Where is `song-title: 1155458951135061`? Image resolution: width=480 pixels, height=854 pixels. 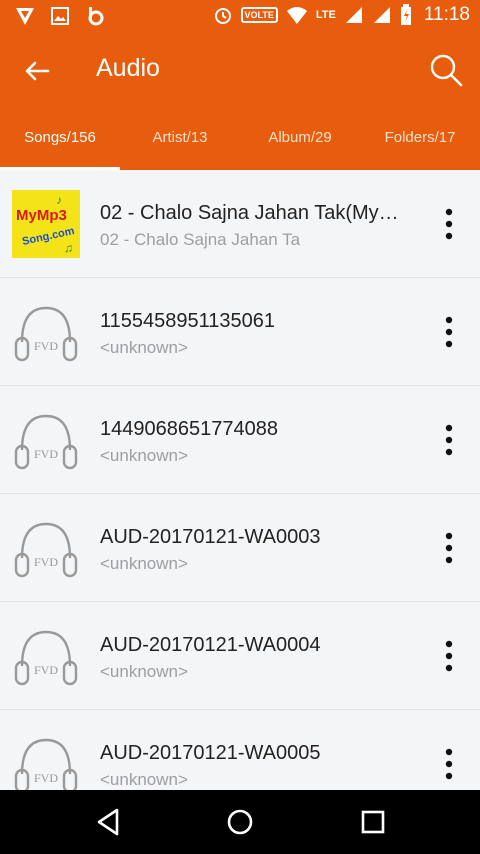
song-title: 1155458951135061 is located at coordinates (187, 321).